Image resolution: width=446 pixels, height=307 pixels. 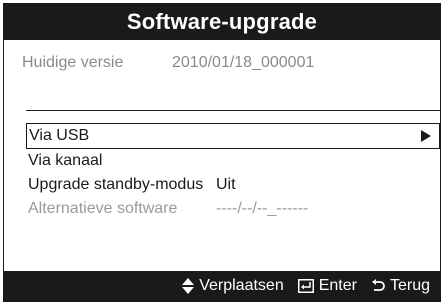 What do you see at coordinates (262, 208) in the screenshot?
I see `menu-item-value: ----/--/--_------` at bounding box center [262, 208].